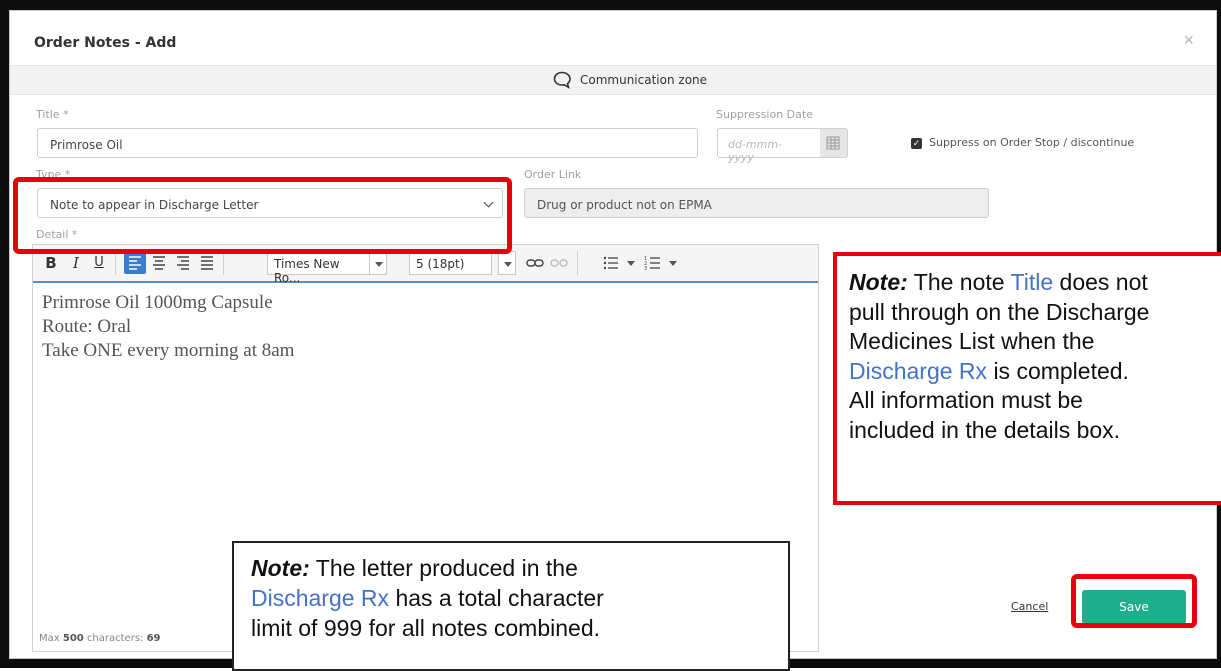 The image size is (1221, 671). I want to click on align-left-button, so click(135, 263).